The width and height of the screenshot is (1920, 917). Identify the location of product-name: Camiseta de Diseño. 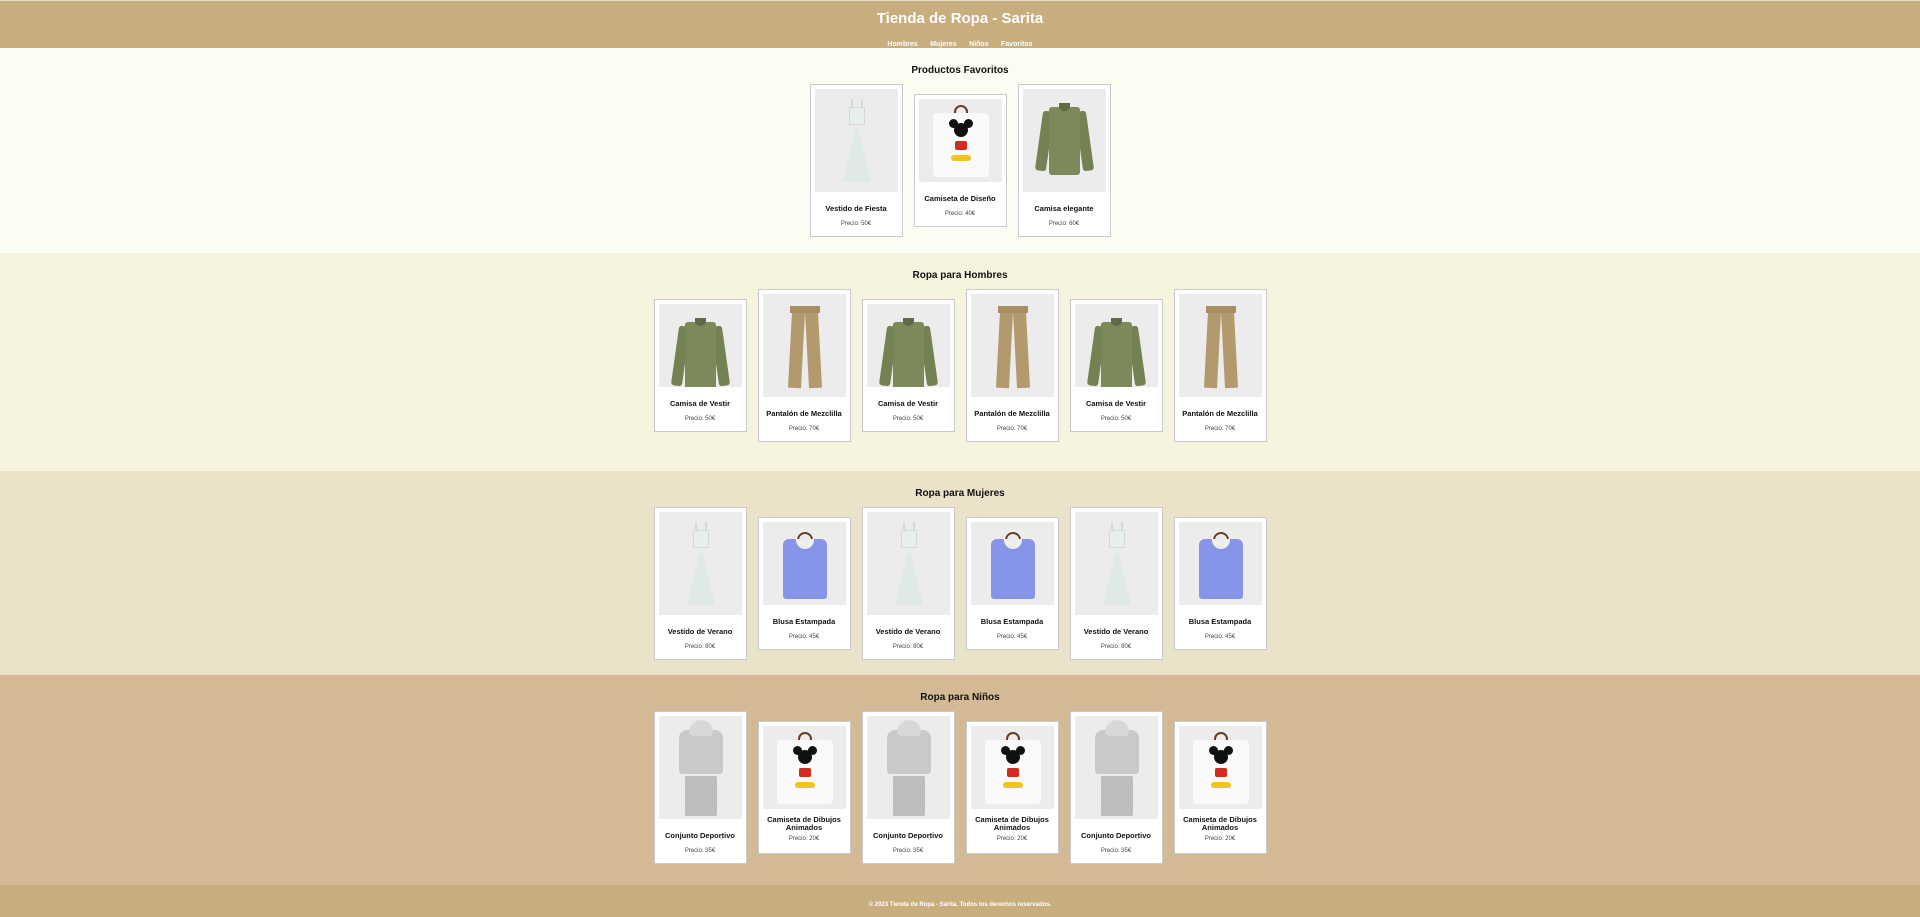
(960, 198).